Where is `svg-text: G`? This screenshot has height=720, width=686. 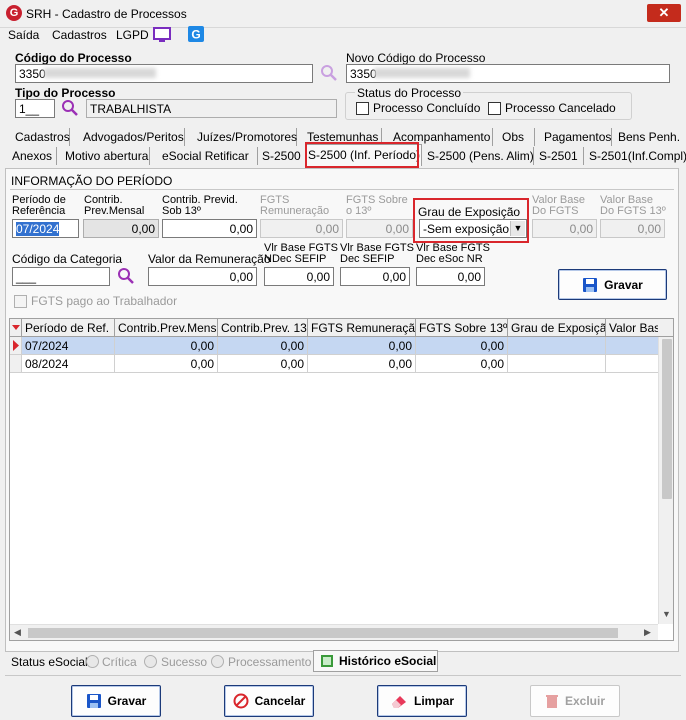
svg-text: G is located at coordinates (195, 35).